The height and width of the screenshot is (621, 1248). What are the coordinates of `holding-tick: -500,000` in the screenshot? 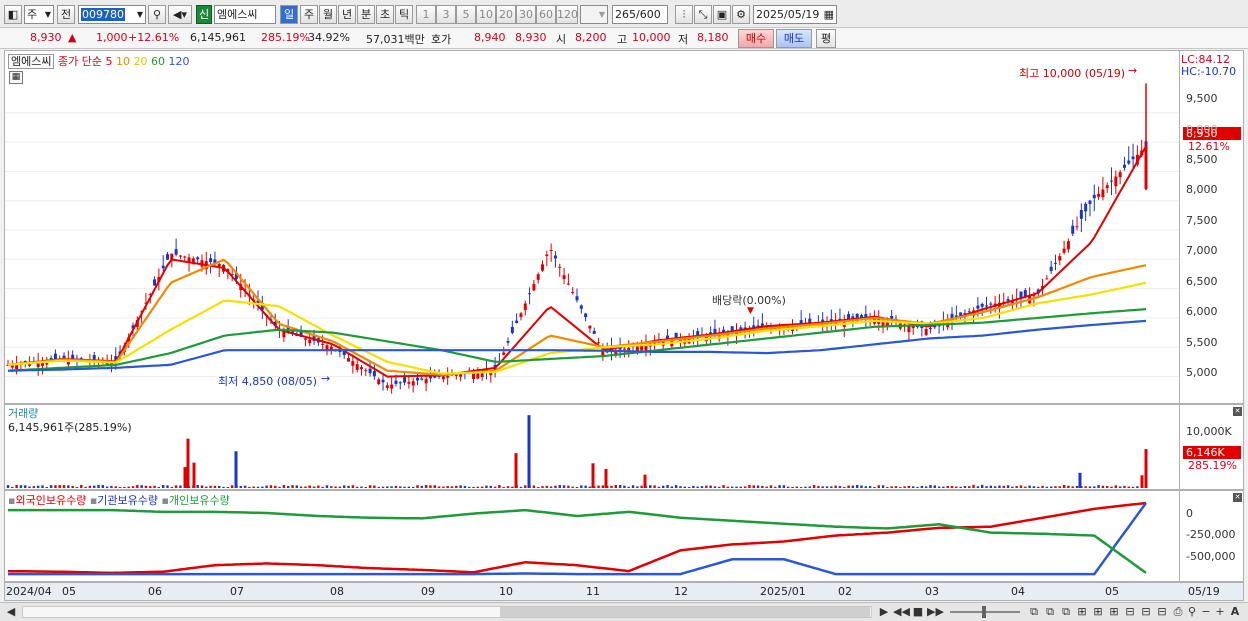 It's located at (1211, 556).